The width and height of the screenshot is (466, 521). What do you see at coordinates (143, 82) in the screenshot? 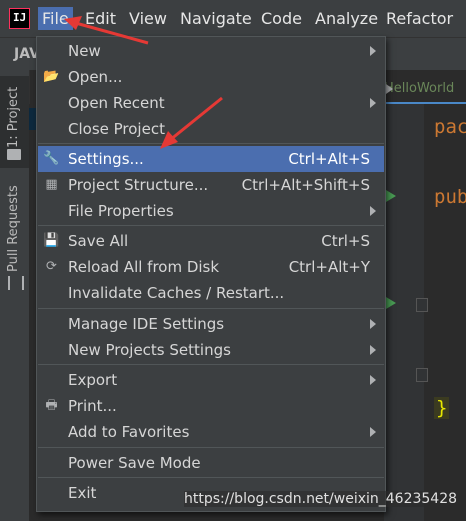
I see `annotation-arrows` at bounding box center [143, 82].